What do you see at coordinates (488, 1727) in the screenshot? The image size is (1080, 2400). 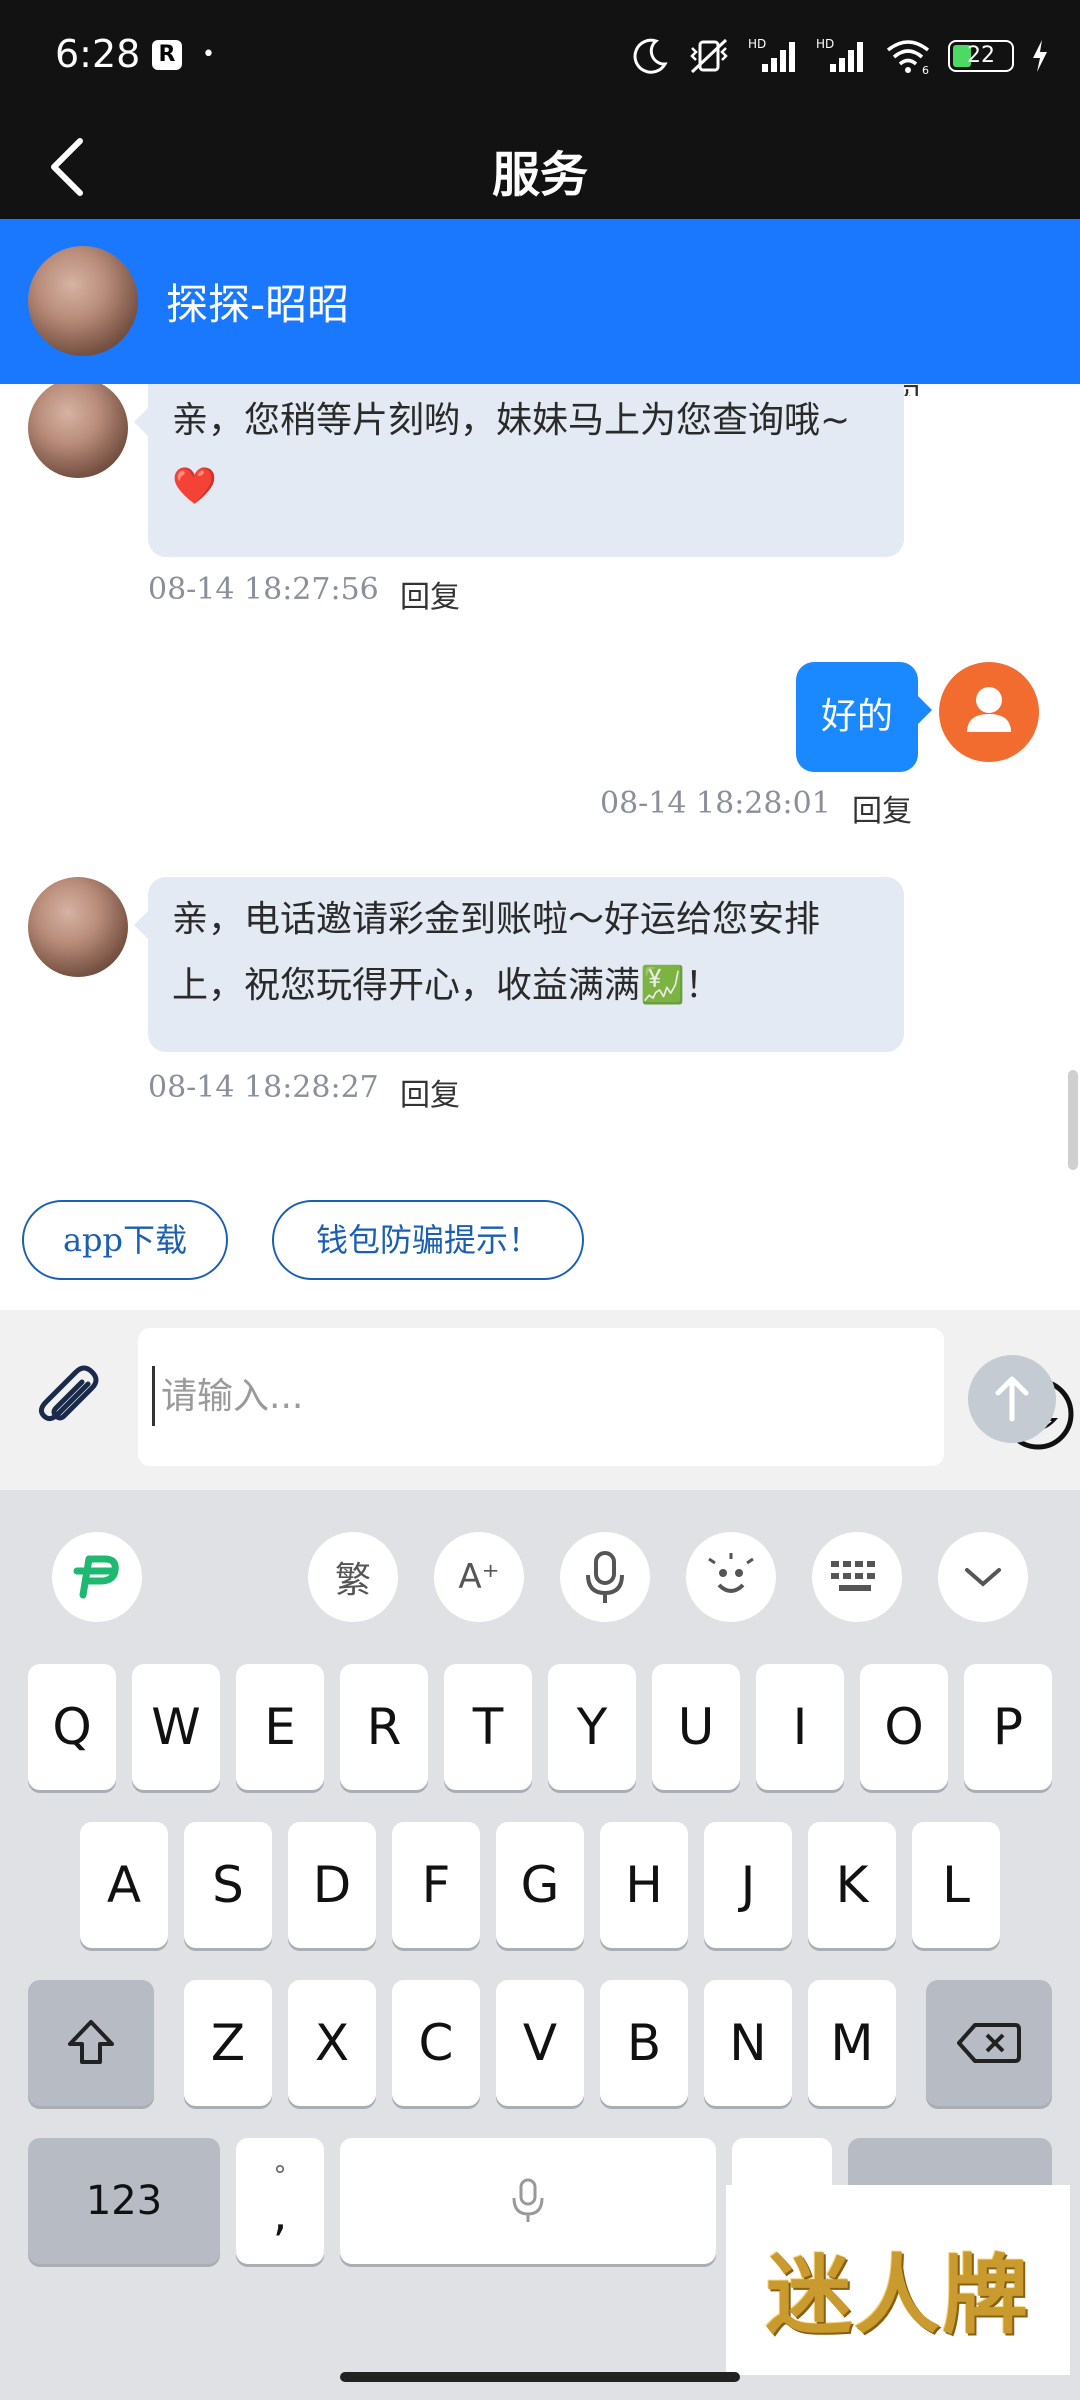 I see `key-t: T` at bounding box center [488, 1727].